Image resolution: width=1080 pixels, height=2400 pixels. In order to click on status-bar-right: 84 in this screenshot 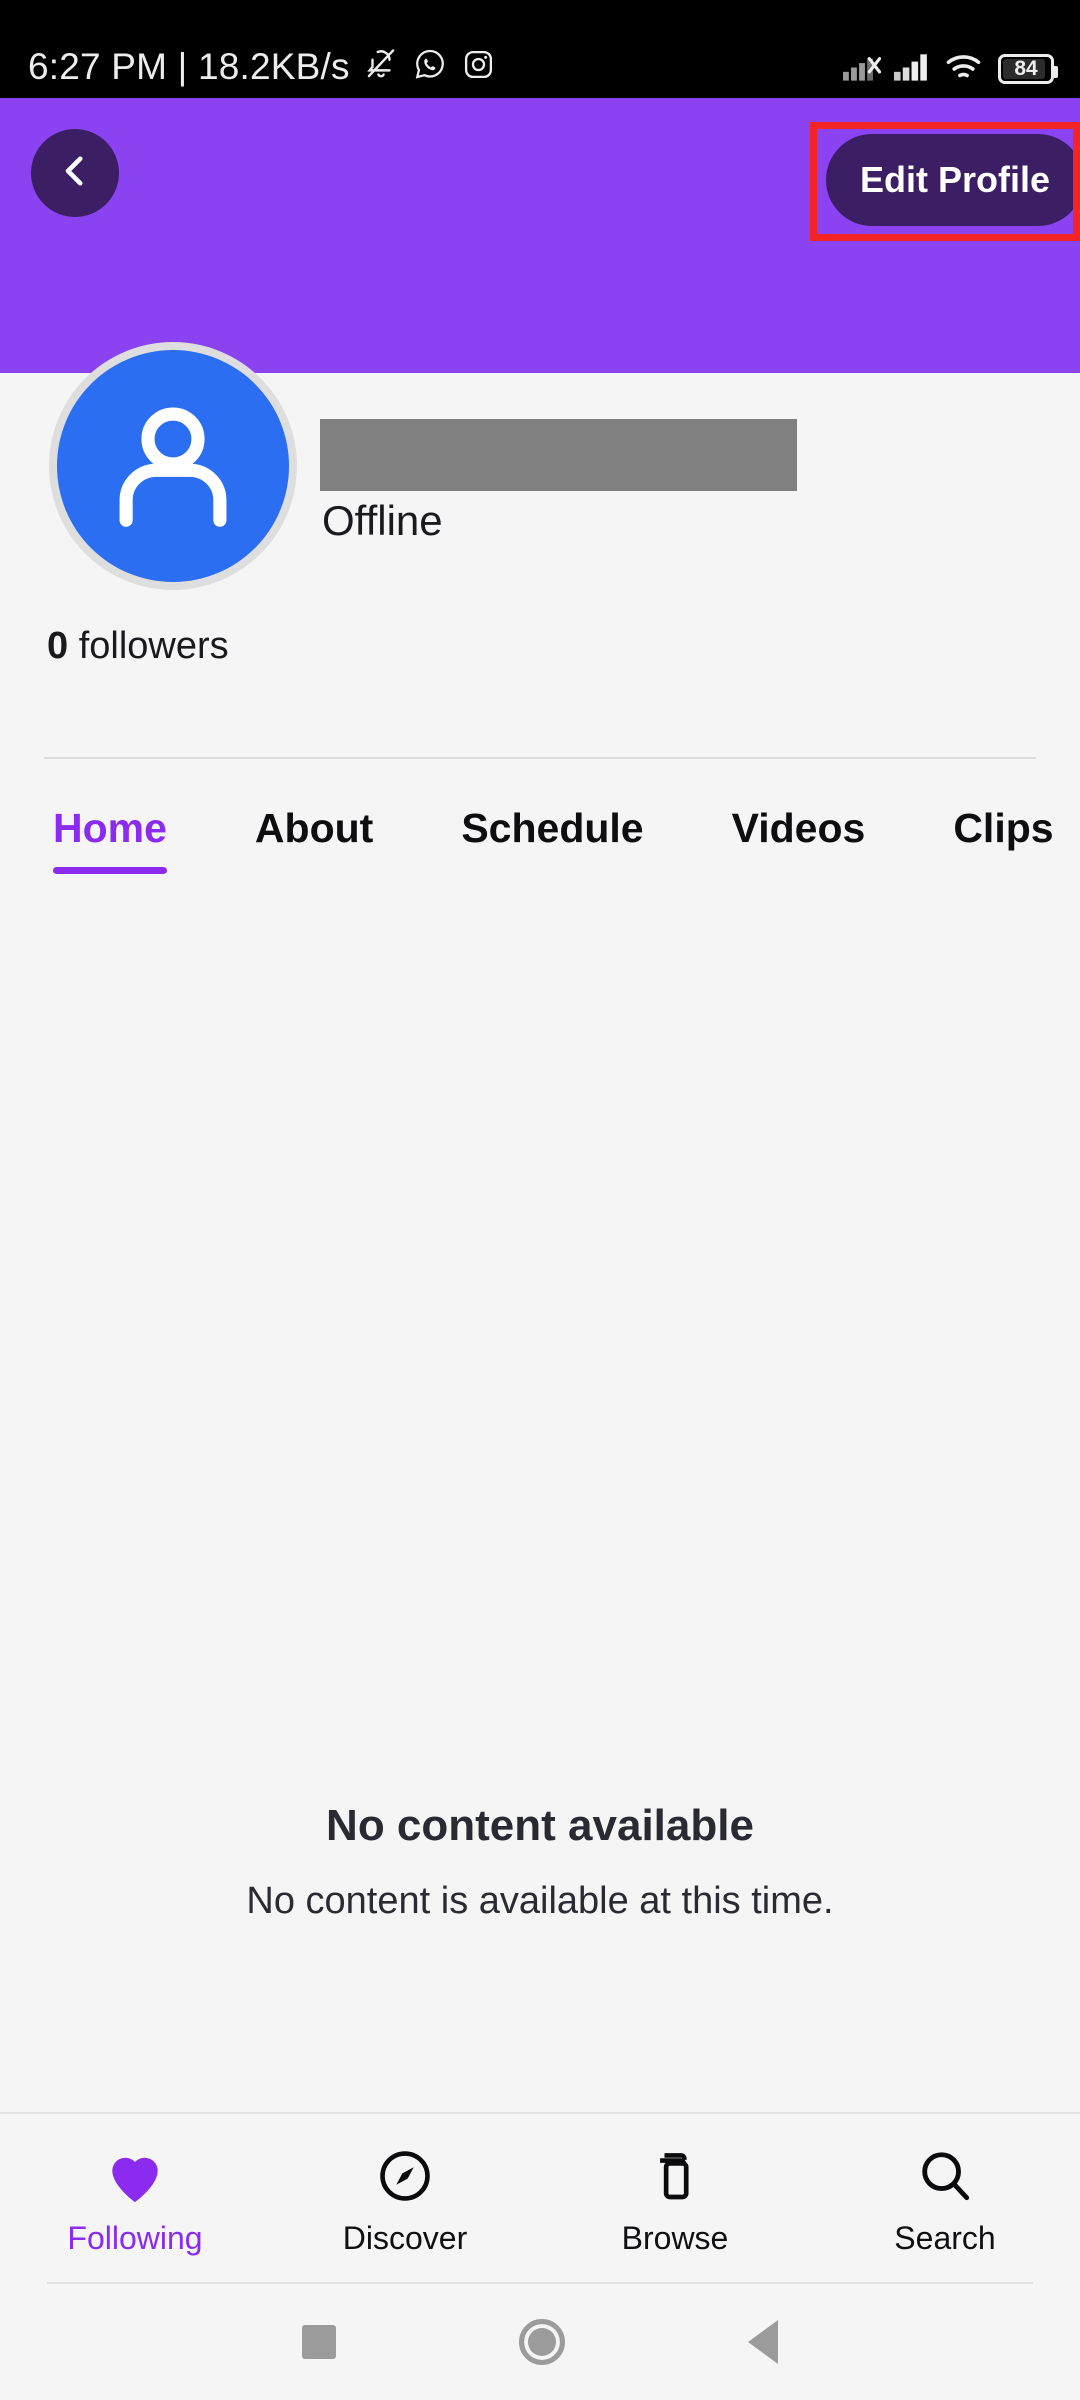, I will do `click(950, 68)`.